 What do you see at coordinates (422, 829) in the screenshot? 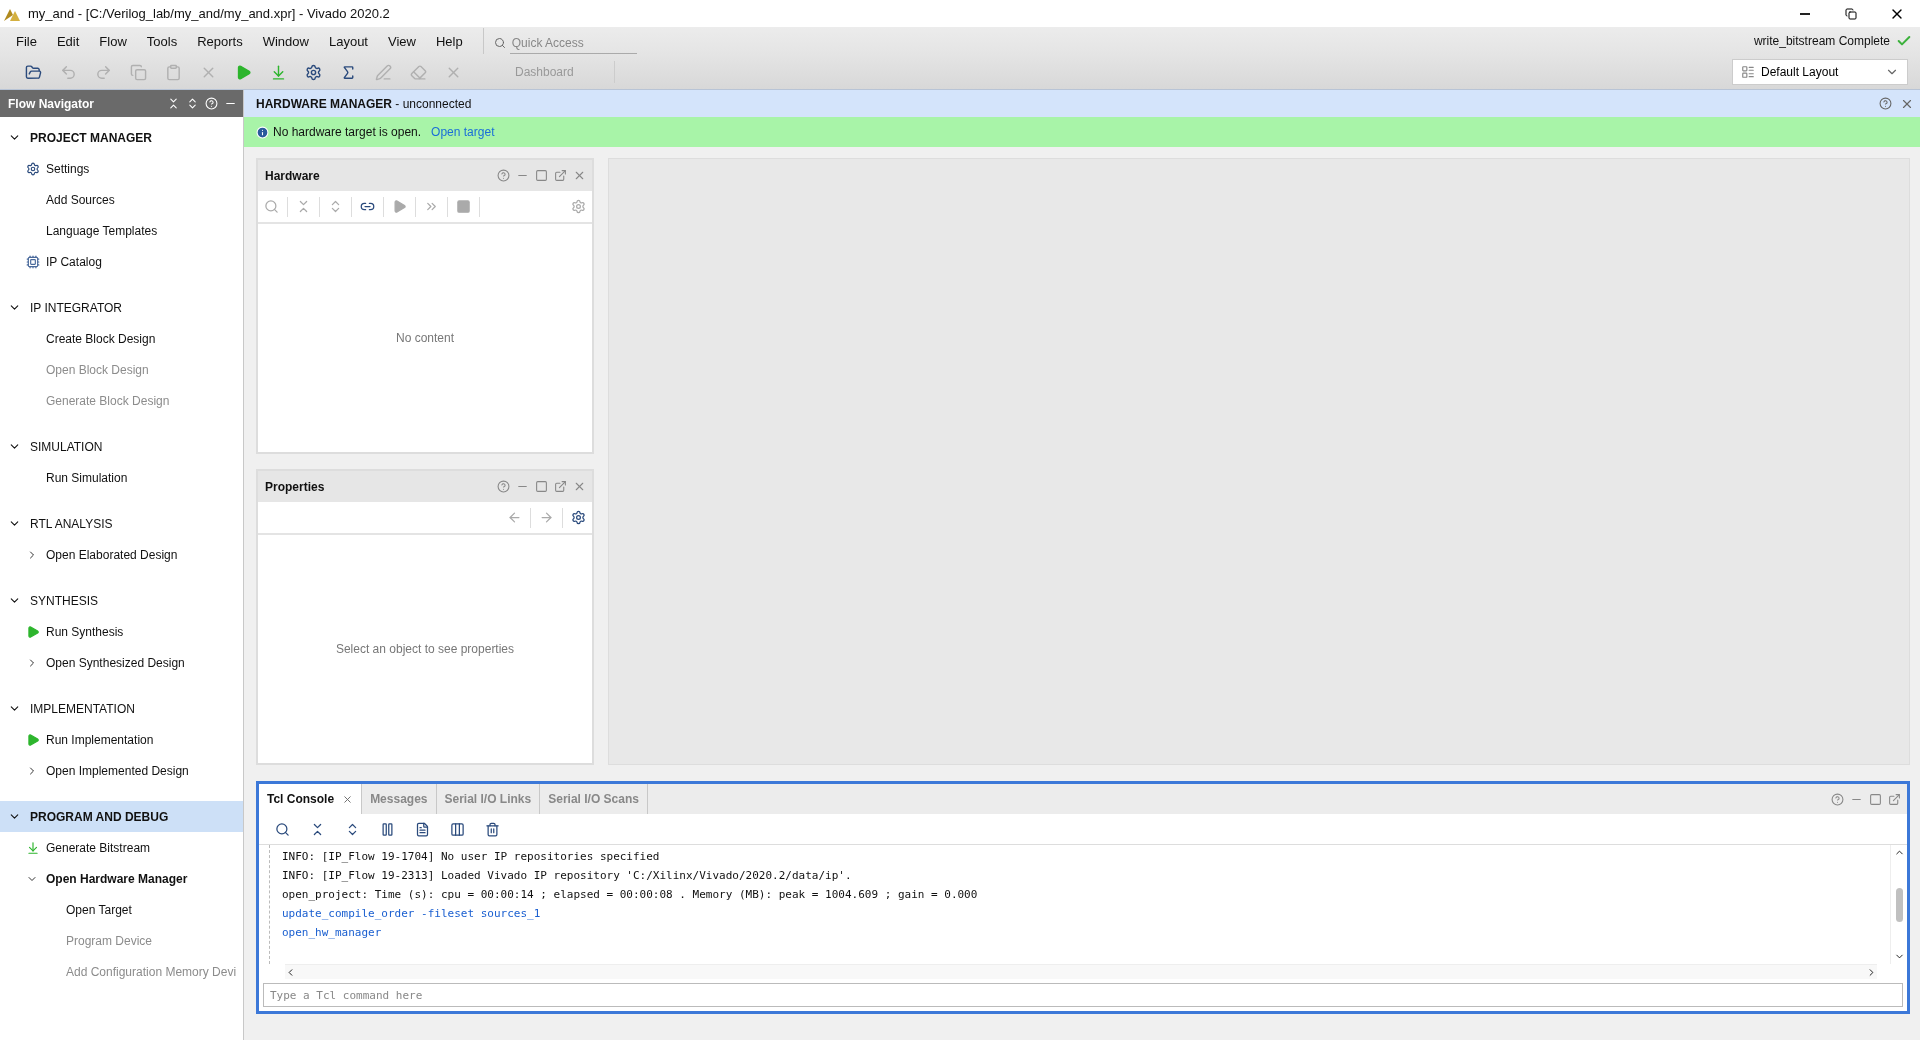
I see `document-icon` at bounding box center [422, 829].